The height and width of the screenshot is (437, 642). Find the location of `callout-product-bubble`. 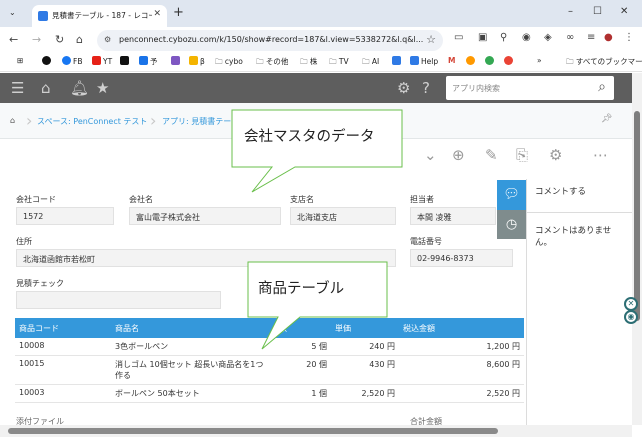

callout-product-bubble is located at coordinates (317, 305).